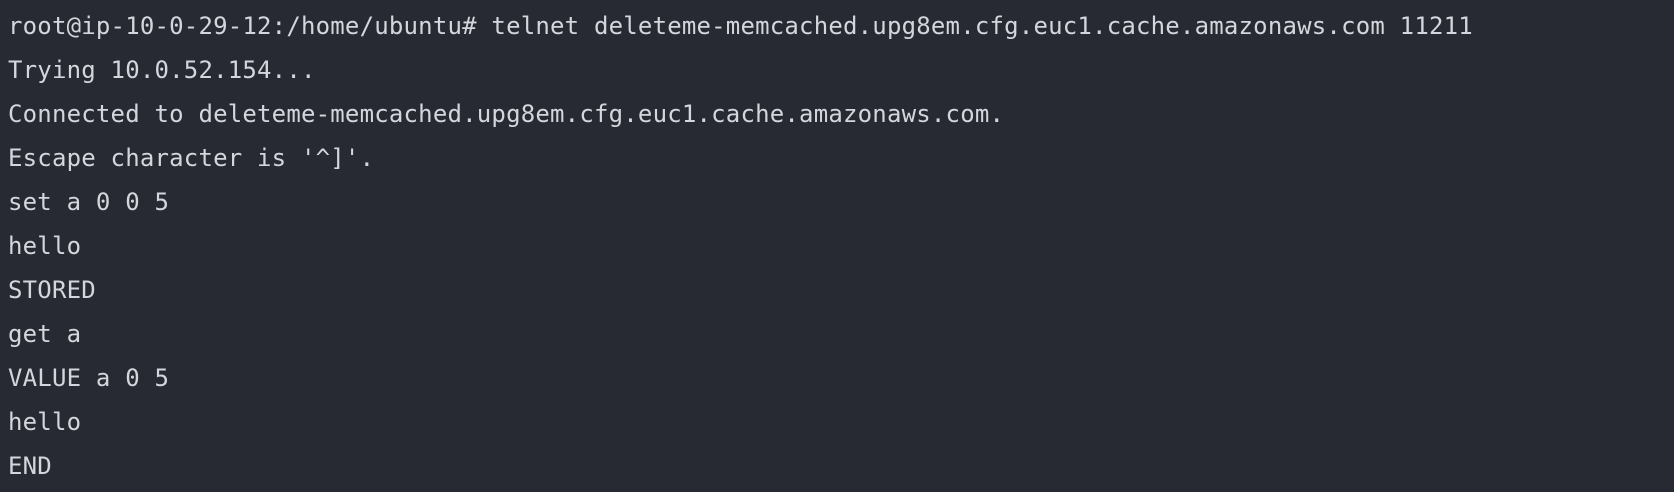  Describe the element at coordinates (45, 422) in the screenshot. I see `output-line-value-data: hello` at that location.